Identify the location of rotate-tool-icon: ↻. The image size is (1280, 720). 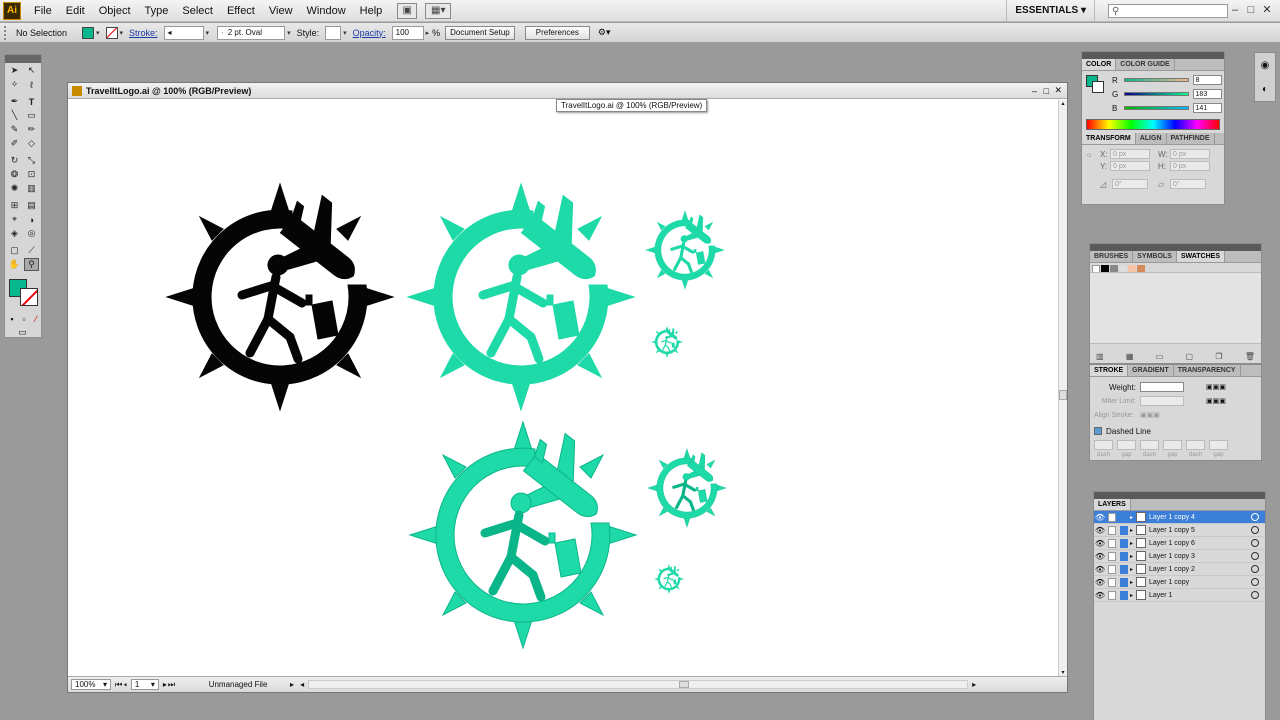
(14, 160).